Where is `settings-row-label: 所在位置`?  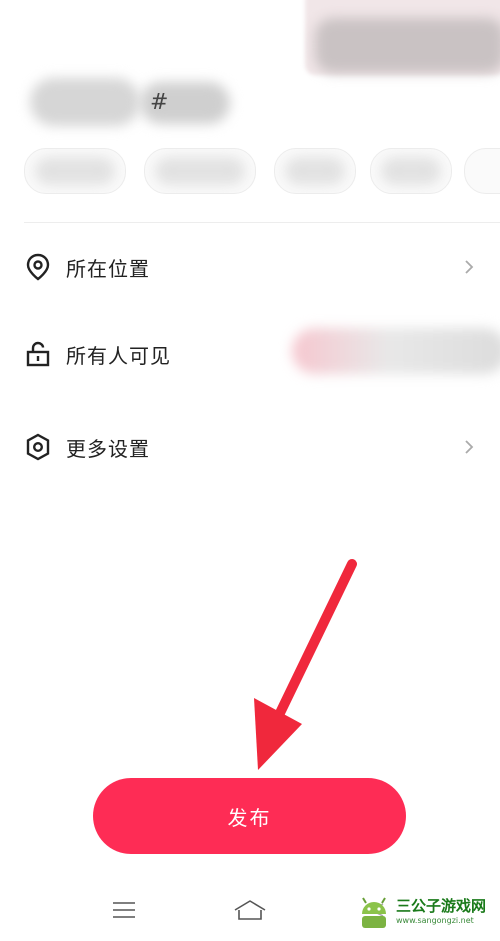 settings-row-label: 所在位置 is located at coordinates (108, 268).